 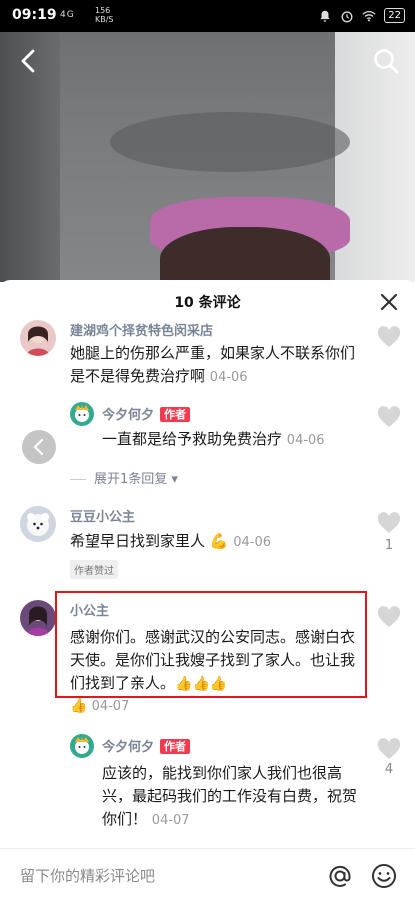 I want to click on reply-item: 今夕何夕 作者 一直都是给予救助免费治疗 04-06 展开1条回复 ▾, so click(x=207, y=445).